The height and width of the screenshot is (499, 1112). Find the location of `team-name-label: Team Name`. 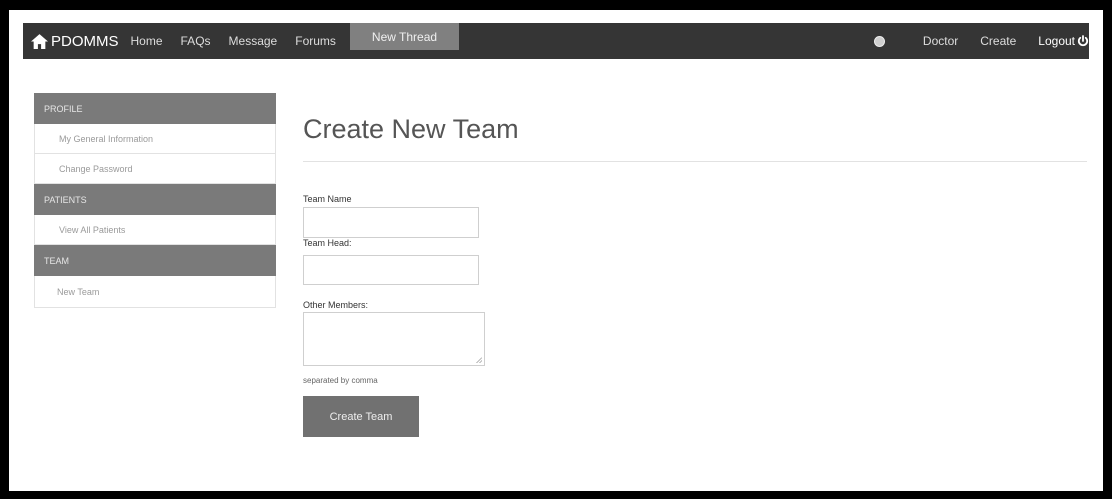

team-name-label: Team Name is located at coordinates (327, 199).